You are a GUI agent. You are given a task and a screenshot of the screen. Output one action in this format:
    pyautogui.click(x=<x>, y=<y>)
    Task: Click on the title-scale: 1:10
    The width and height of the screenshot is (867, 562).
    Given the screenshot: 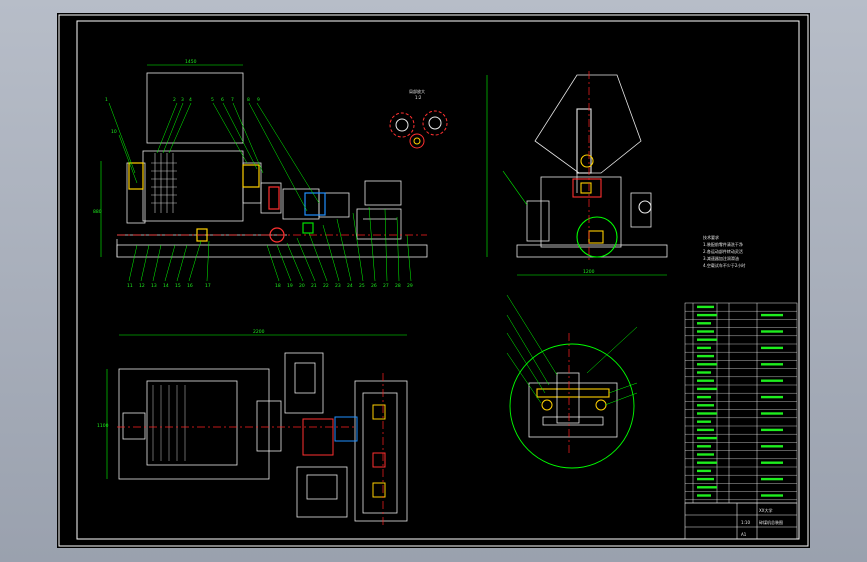 What is the action you would take?
    pyautogui.click(x=745, y=522)
    